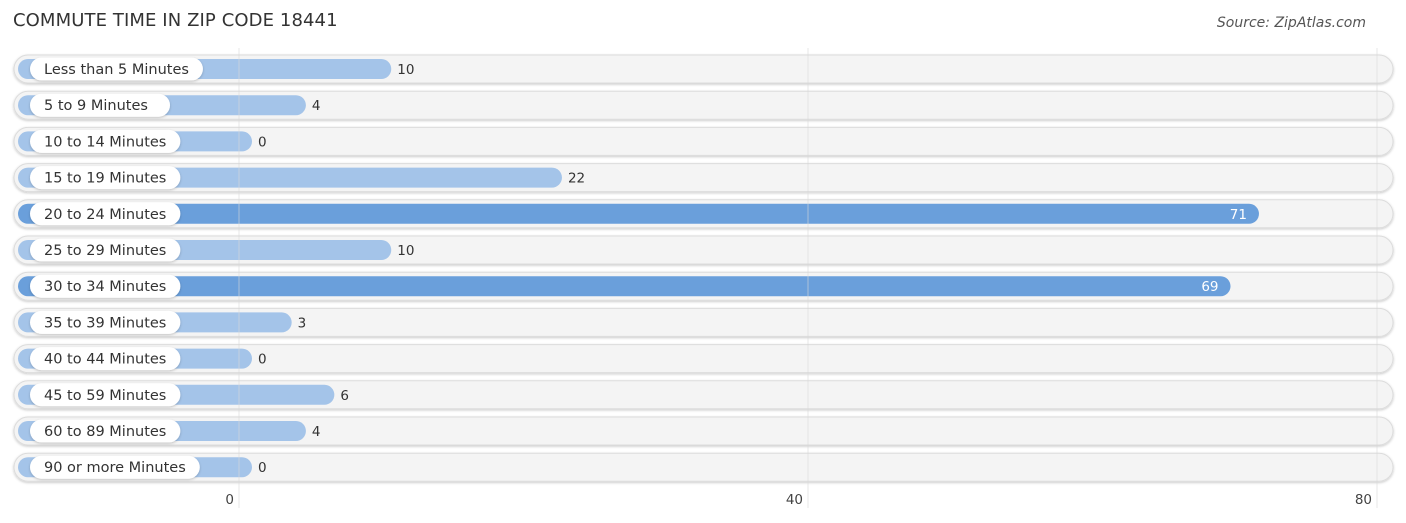  What do you see at coordinates (703, 431) in the screenshot?
I see `bar-row: 60 to 89 Minutes 4` at bounding box center [703, 431].